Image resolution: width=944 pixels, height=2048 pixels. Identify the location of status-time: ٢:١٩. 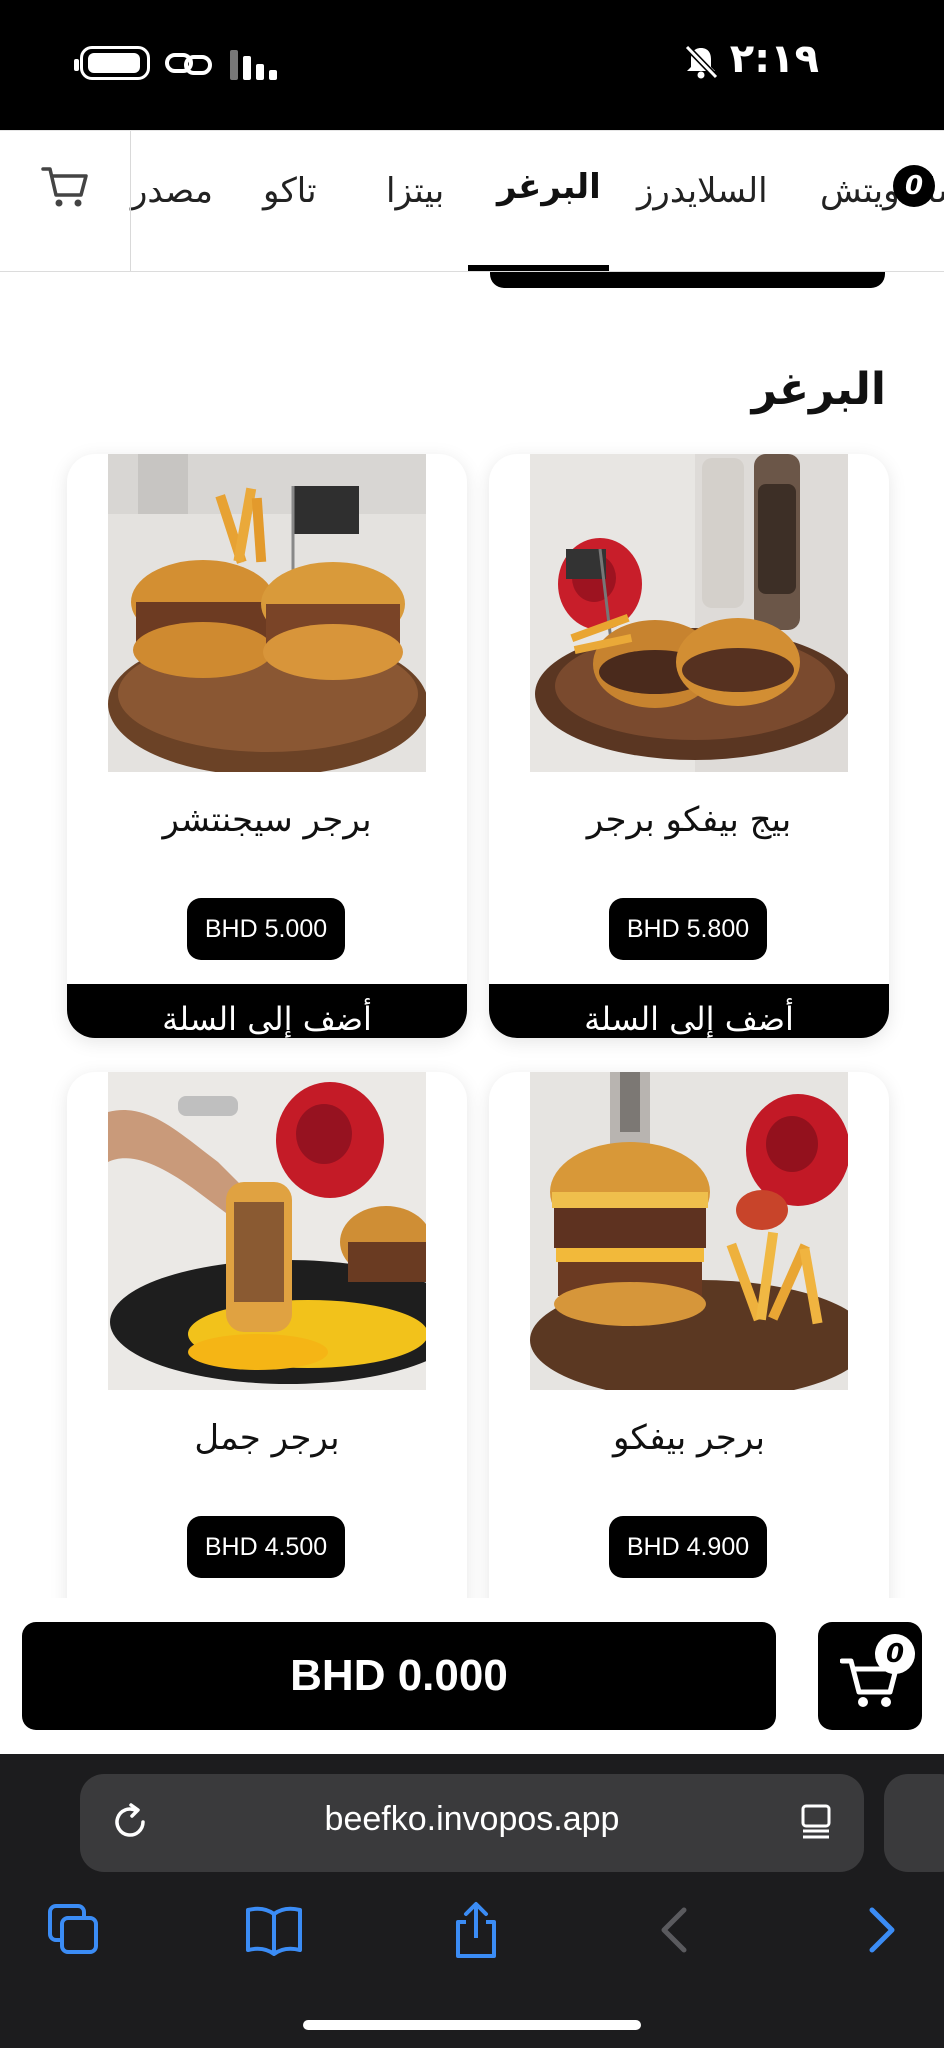
(774, 59).